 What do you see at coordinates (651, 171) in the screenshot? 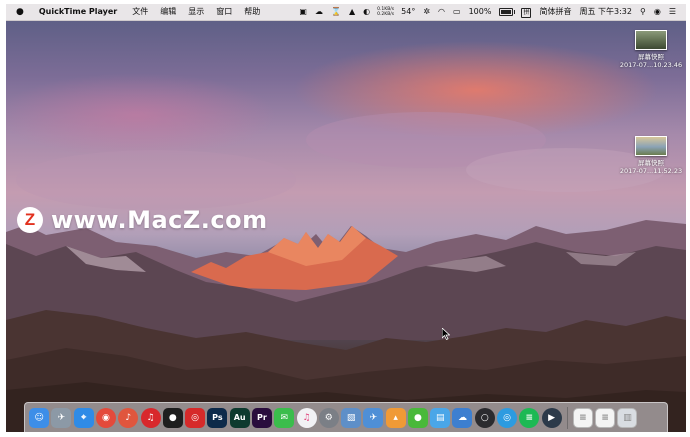
I see `file-date: 2017-07...11.52.23` at bounding box center [651, 171].